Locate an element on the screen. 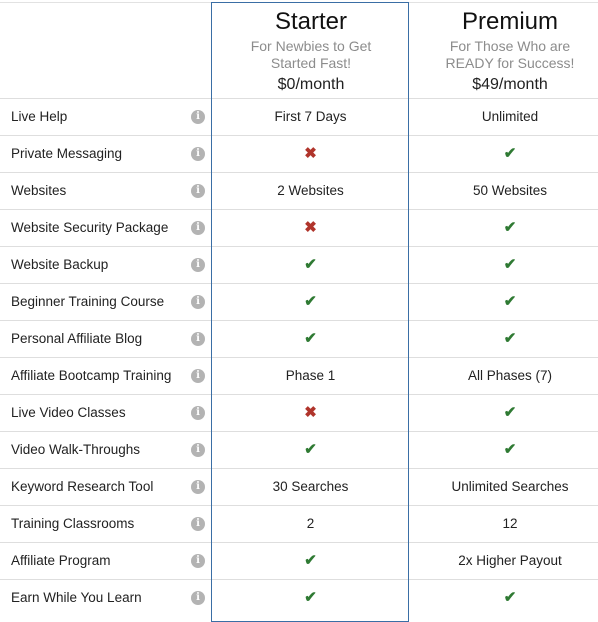  plan-name: Starter is located at coordinates (311, 21).